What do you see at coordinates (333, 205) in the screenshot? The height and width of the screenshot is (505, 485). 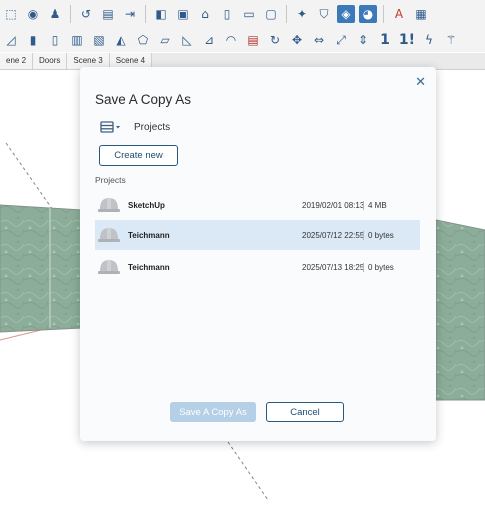 I see `file-date: 2019/02/01 08:13` at bounding box center [333, 205].